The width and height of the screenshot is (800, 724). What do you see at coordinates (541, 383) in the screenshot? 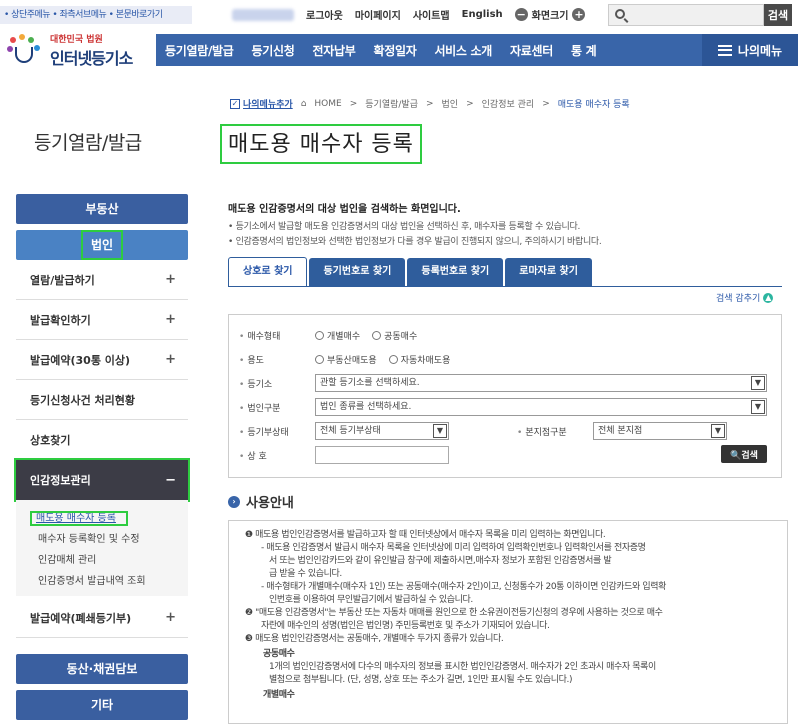
I see `registry-select: 관할 등기소를 선택하세요. ▼` at bounding box center [541, 383].